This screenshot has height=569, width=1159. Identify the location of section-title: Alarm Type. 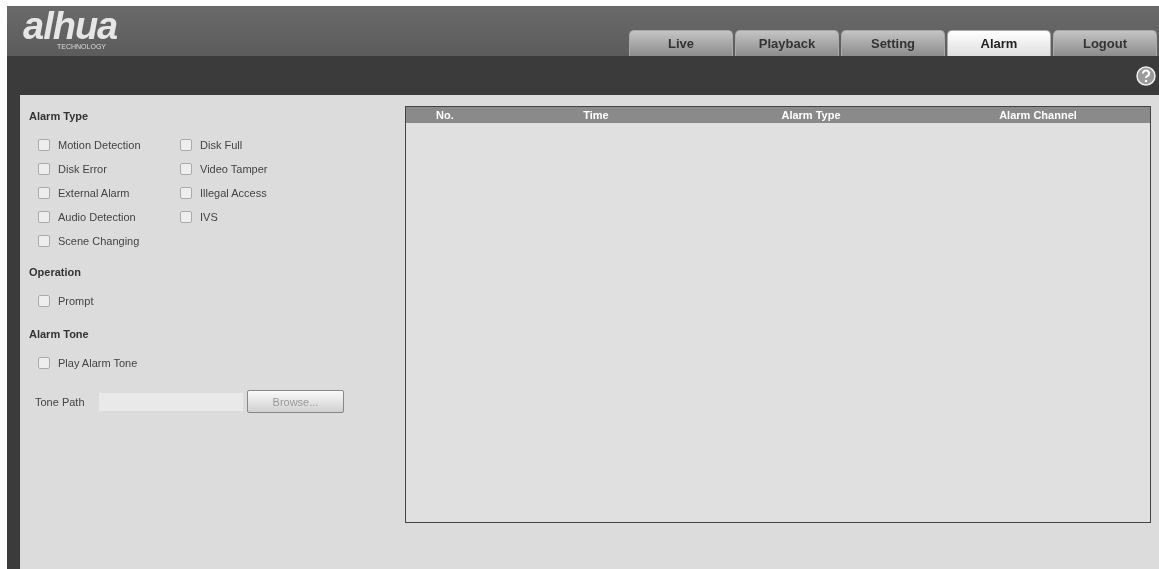
(59, 116).